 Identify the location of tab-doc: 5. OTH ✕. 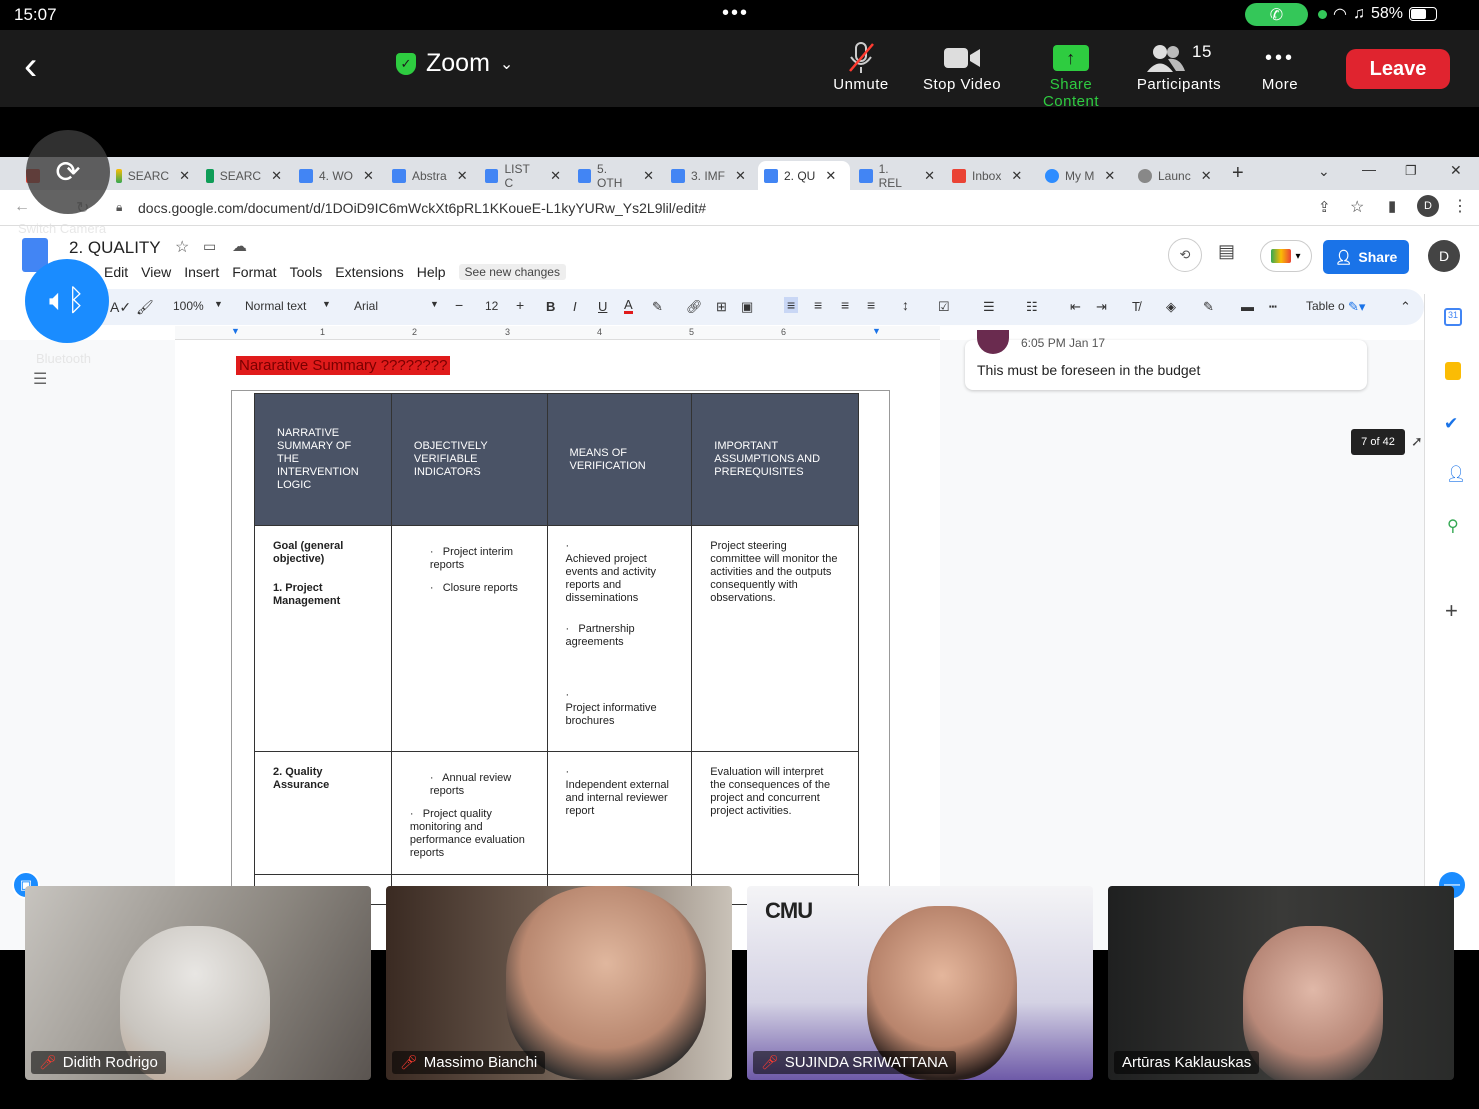
(616, 175).